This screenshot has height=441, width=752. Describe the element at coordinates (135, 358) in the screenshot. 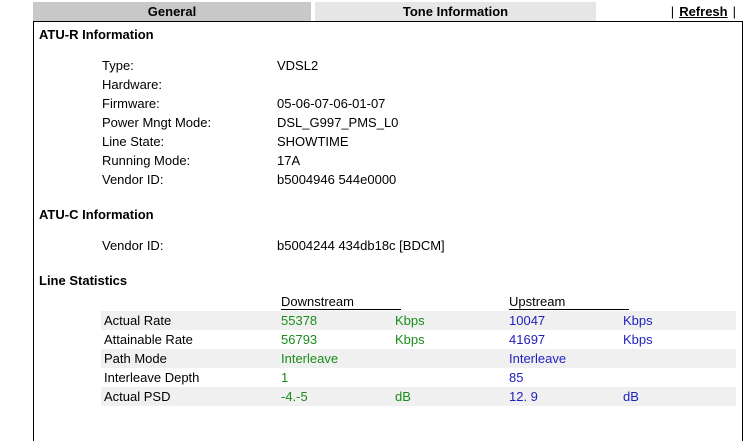

I see `stat-label: Path Mode` at that location.